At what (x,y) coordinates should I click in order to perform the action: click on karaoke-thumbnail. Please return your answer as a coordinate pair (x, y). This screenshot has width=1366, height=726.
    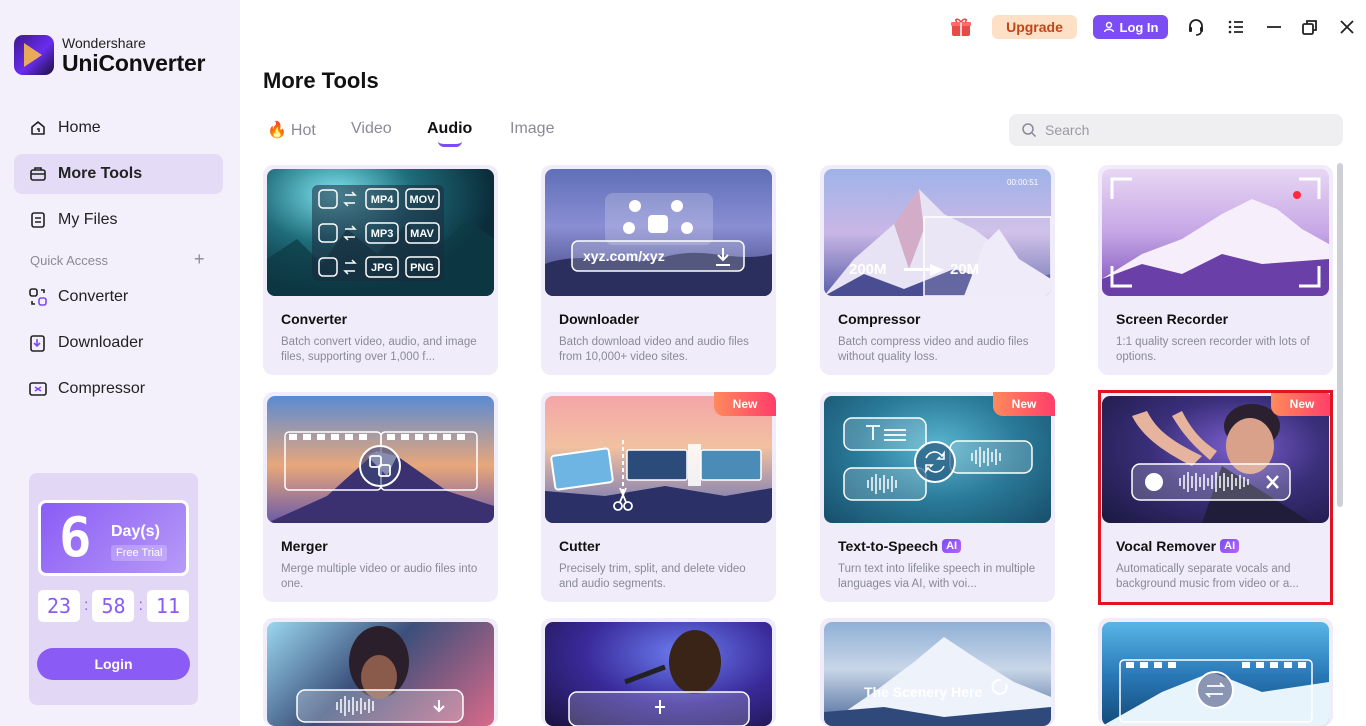
    Looking at the image, I should click on (658, 674).